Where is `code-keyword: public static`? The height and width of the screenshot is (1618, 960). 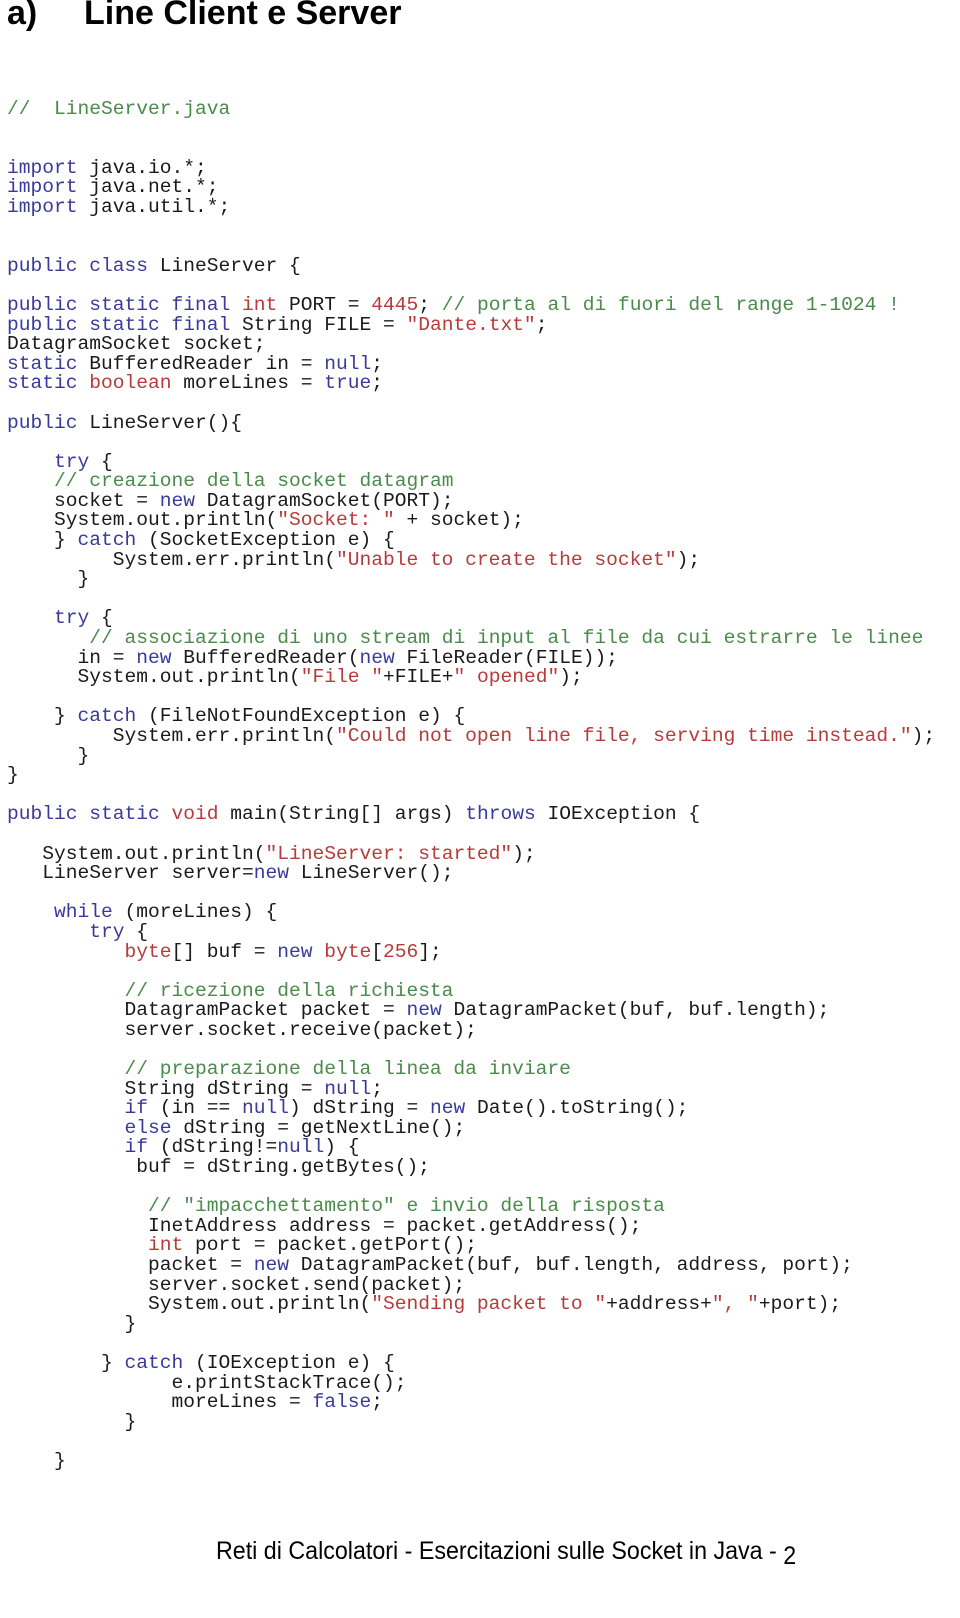
code-keyword: public static is located at coordinates (83, 814).